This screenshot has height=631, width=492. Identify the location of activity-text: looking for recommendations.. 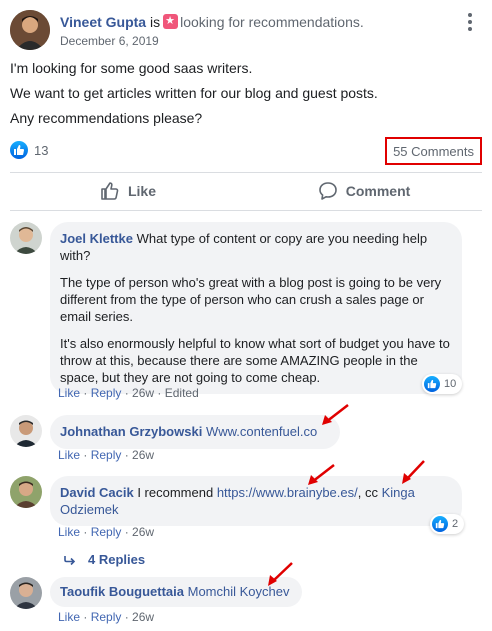
(272, 22).